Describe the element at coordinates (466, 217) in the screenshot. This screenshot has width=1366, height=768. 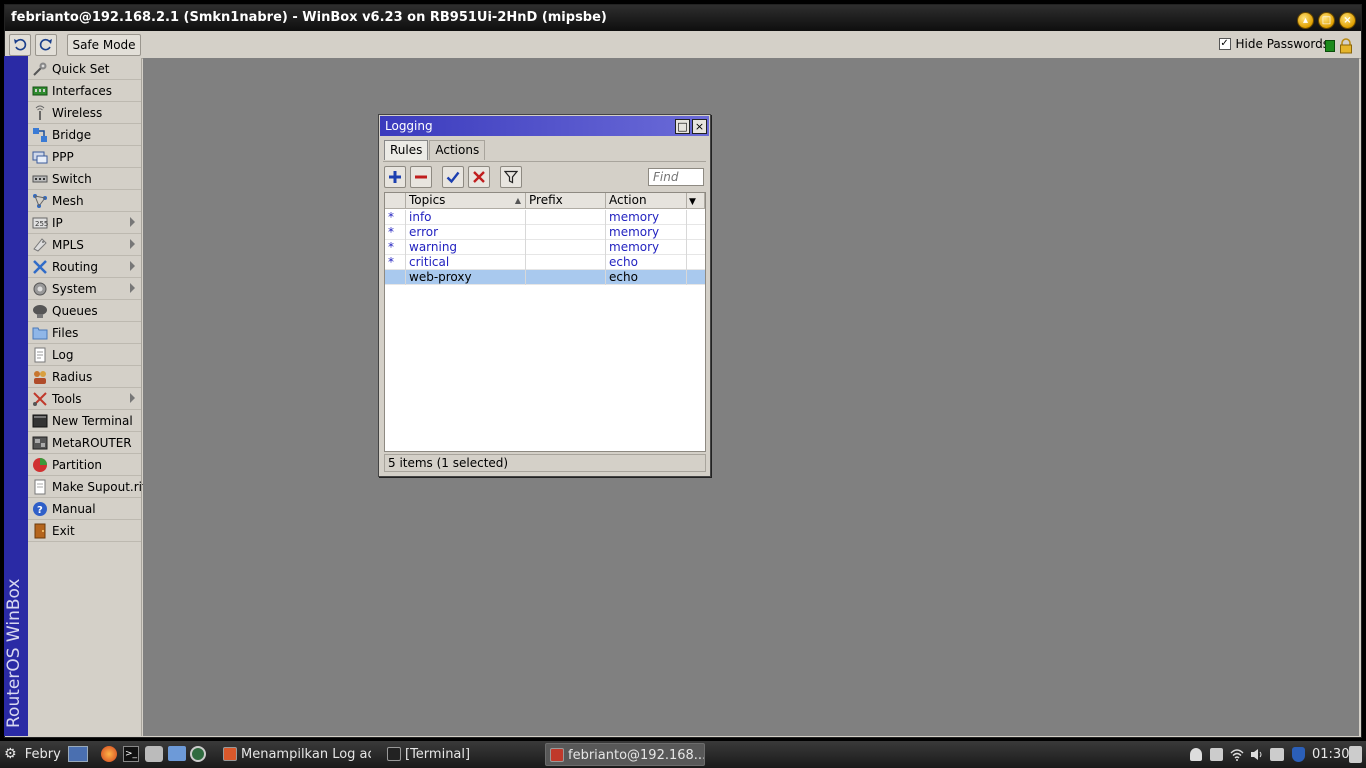
I see `topics-cell: info` at that location.